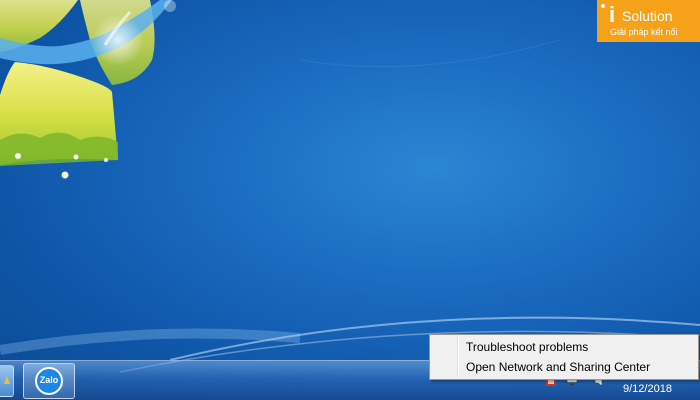 This screenshot has height=400, width=700. I want to click on start-button-edge, so click(7, 381).